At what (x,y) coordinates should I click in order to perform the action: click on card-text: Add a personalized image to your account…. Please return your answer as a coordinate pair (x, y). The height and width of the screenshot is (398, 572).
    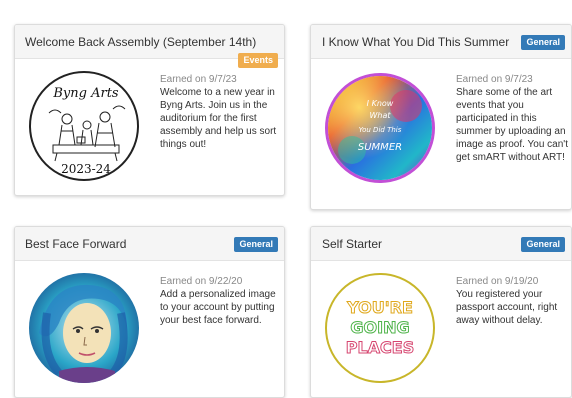
    Looking at the image, I should click on (218, 307).